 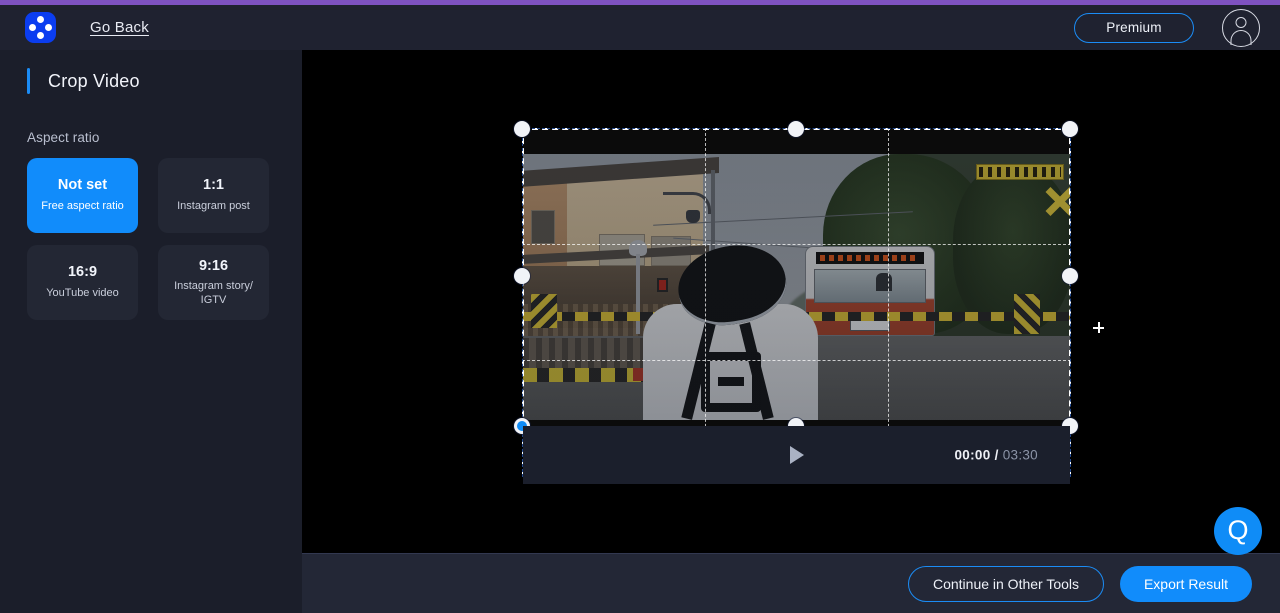 I want to click on app-header: Go Back Premium, so click(x=640, y=27).